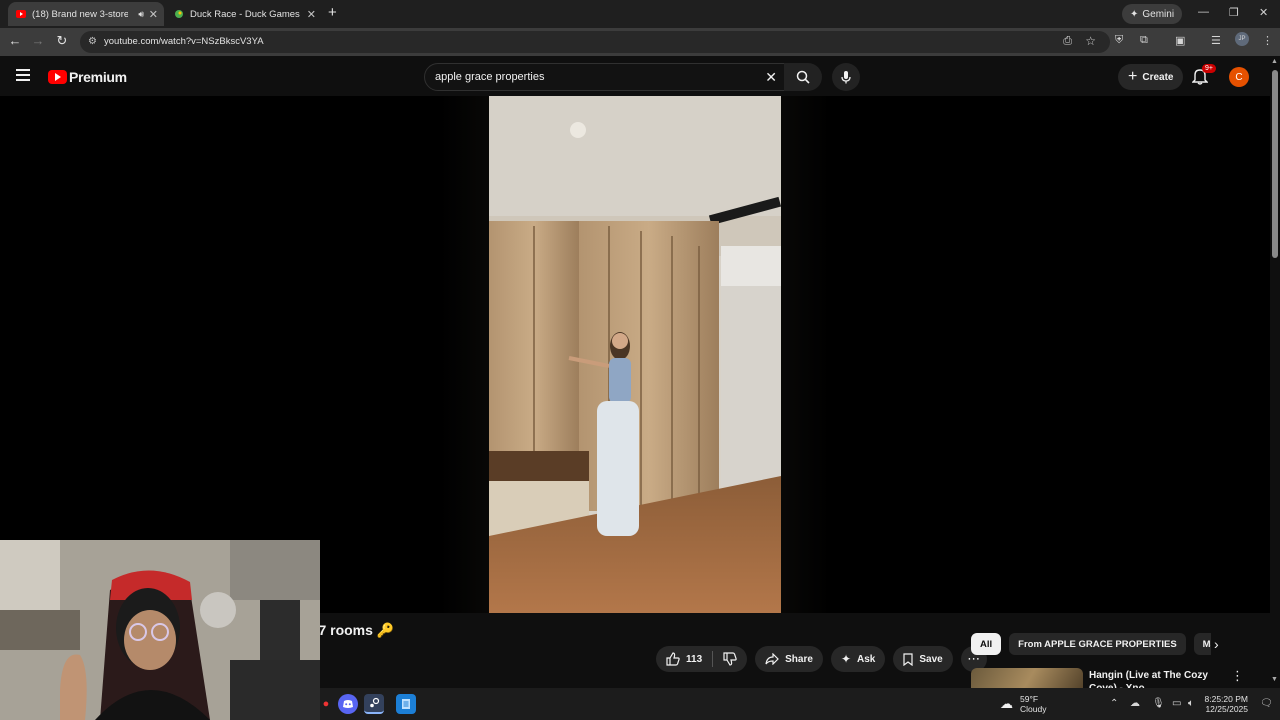  Describe the element at coordinates (1029, 699) in the screenshot. I see `weather-temp: 59°F` at that location.